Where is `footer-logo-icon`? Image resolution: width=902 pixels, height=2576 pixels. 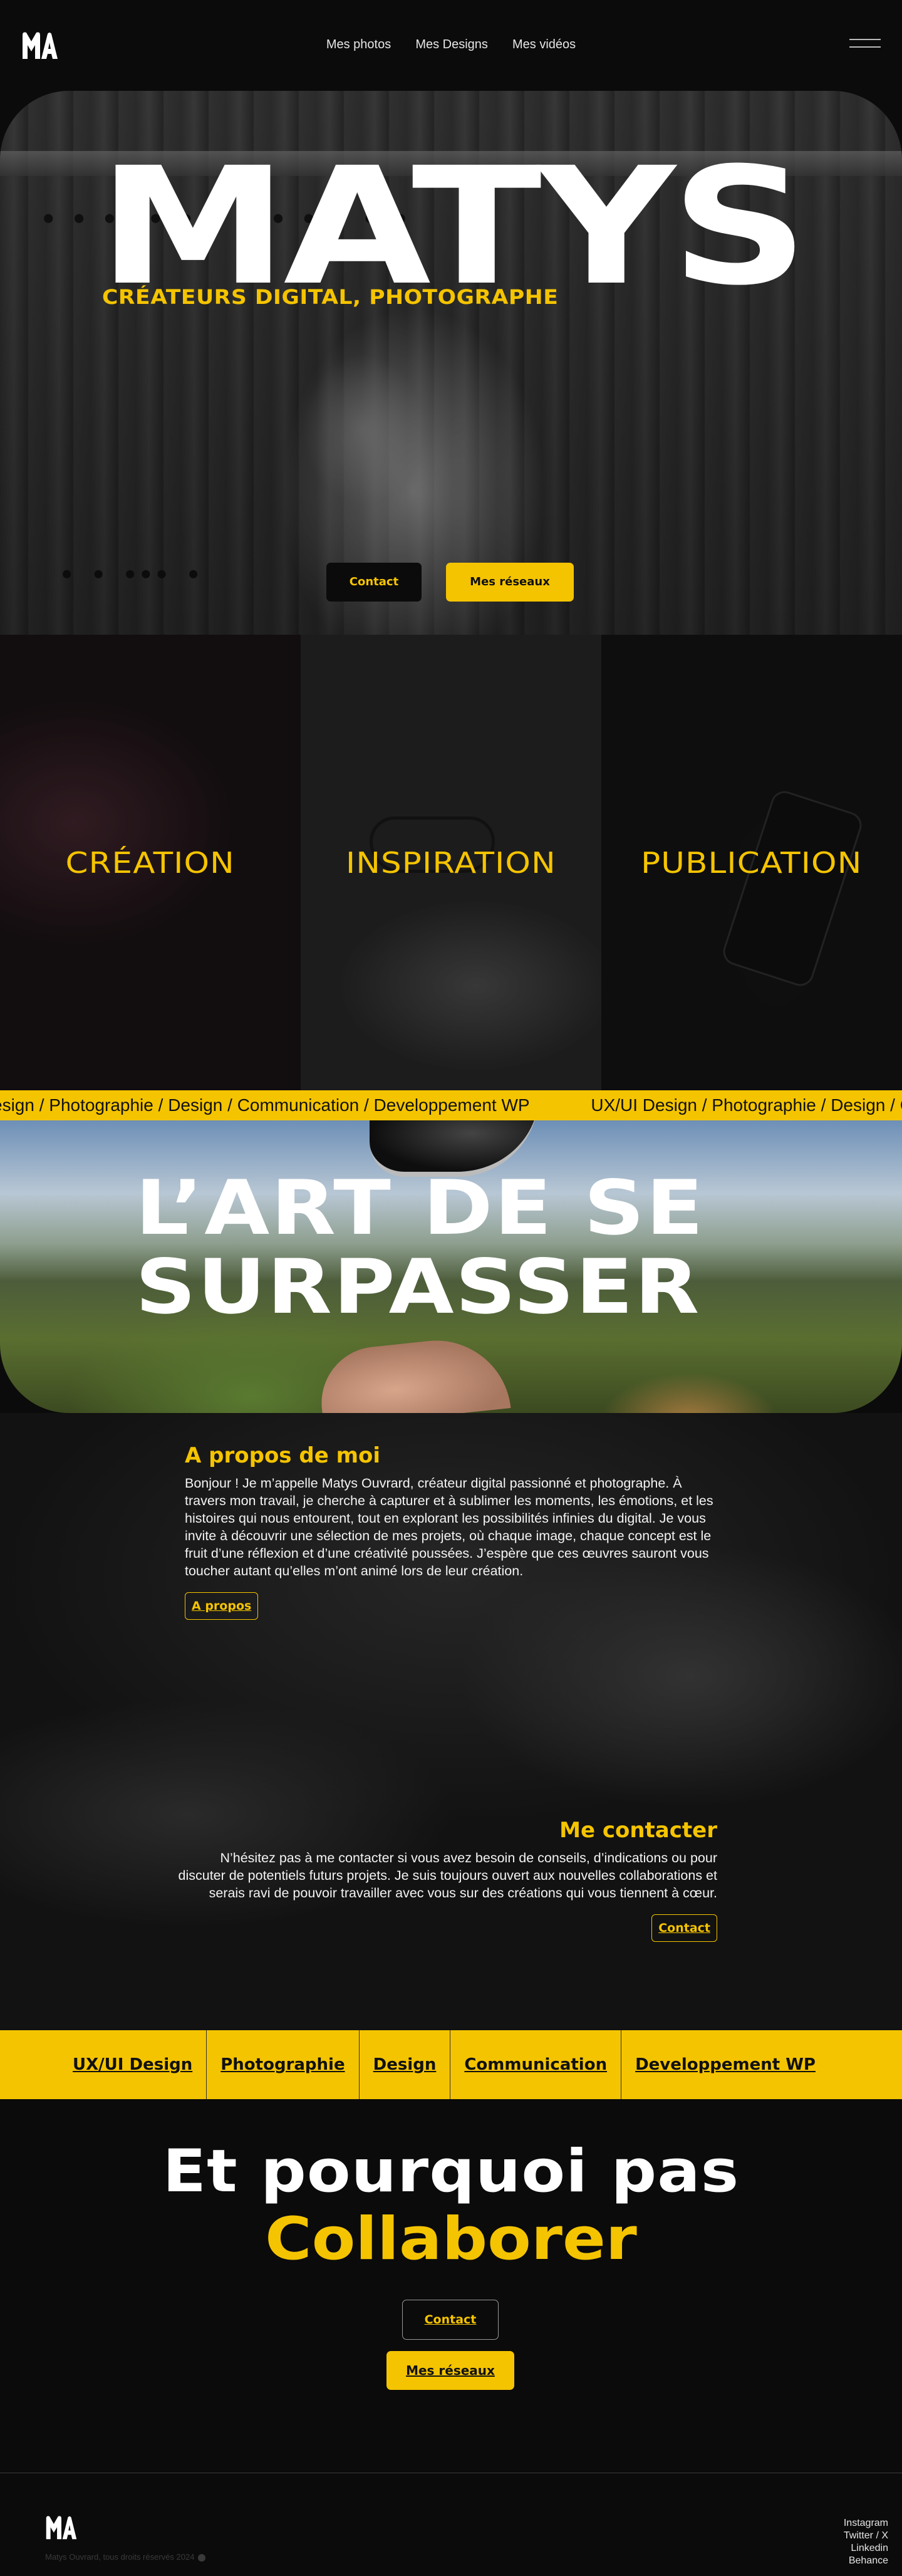 footer-logo-icon is located at coordinates (61, 2527).